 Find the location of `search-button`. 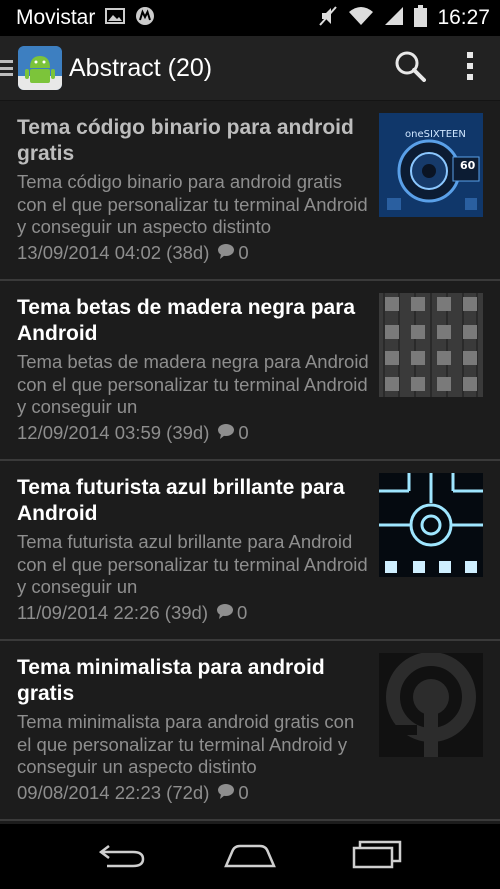

search-button is located at coordinates (410, 68).